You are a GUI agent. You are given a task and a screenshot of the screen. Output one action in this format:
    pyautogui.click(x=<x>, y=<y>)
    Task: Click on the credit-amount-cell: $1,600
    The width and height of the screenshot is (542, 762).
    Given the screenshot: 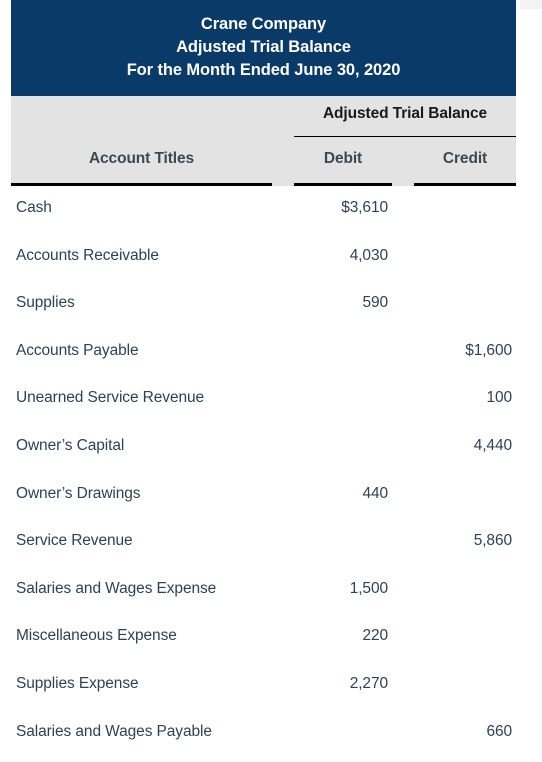 What is the action you would take?
    pyautogui.click(x=488, y=350)
    